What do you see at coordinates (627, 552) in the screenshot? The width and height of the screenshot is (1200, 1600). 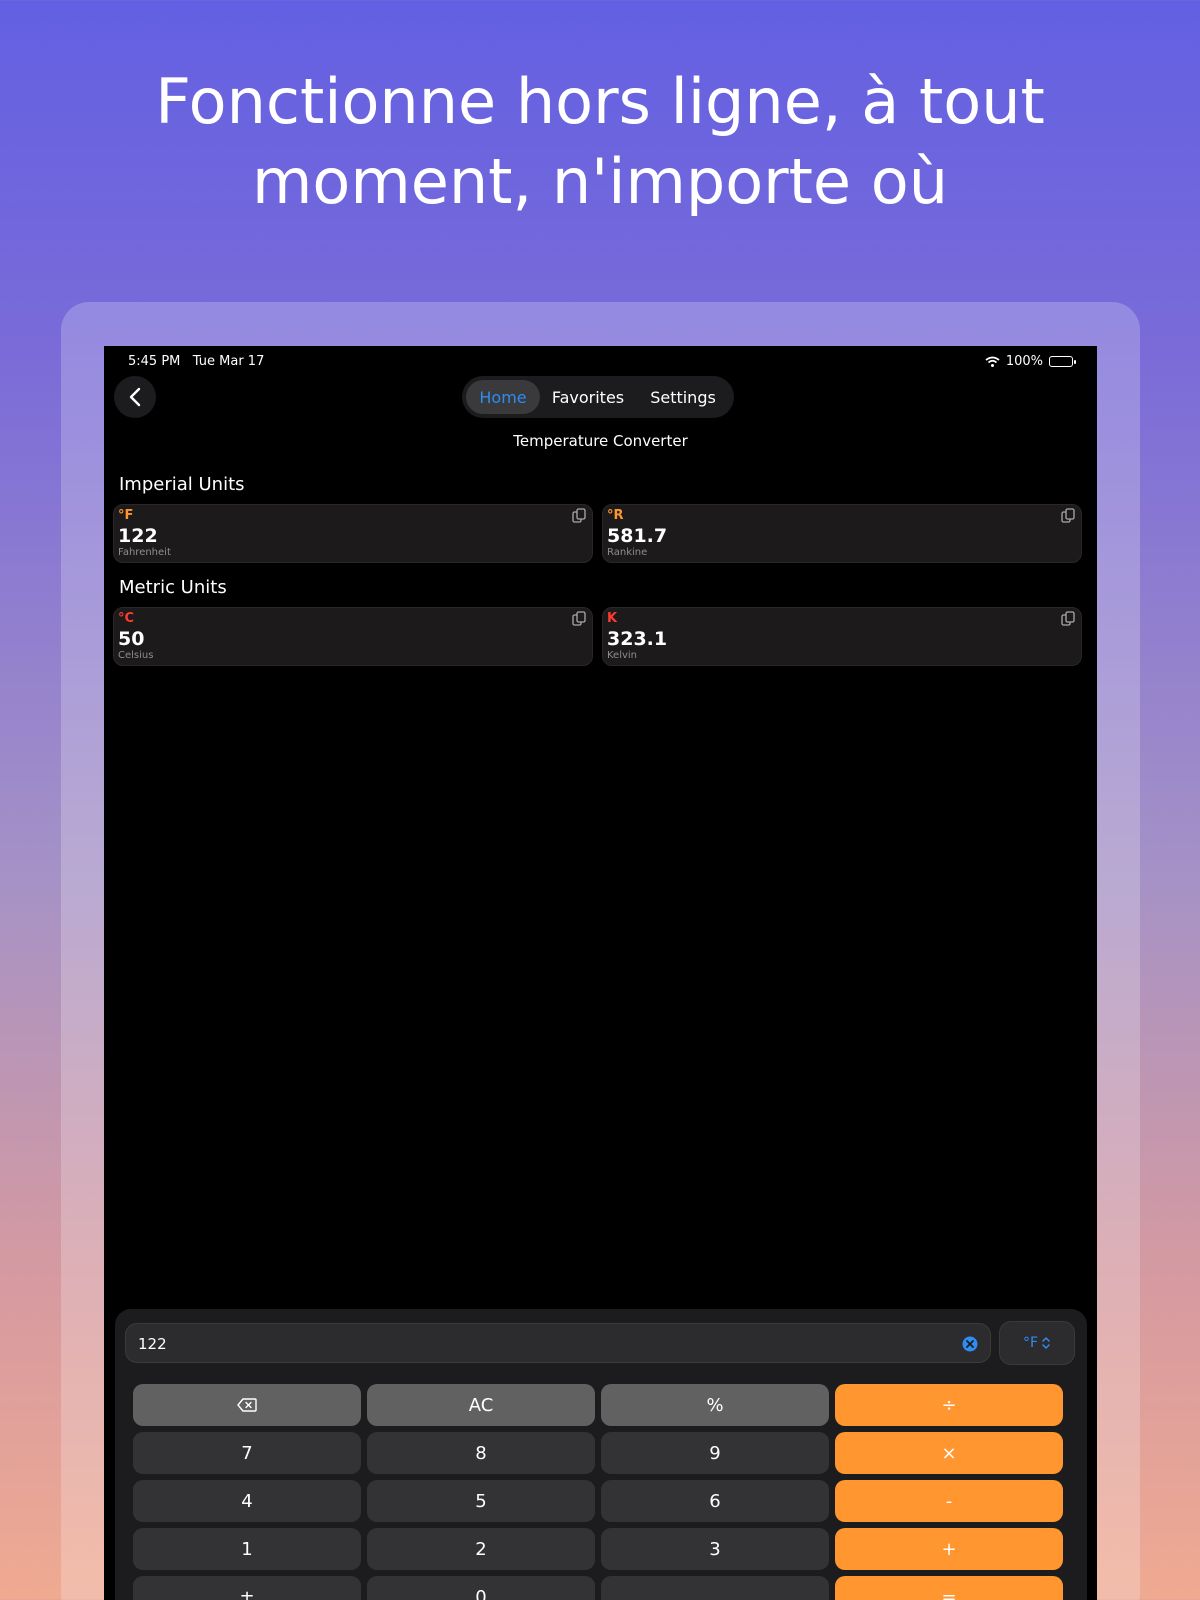 I see `unit-name: Rankine` at bounding box center [627, 552].